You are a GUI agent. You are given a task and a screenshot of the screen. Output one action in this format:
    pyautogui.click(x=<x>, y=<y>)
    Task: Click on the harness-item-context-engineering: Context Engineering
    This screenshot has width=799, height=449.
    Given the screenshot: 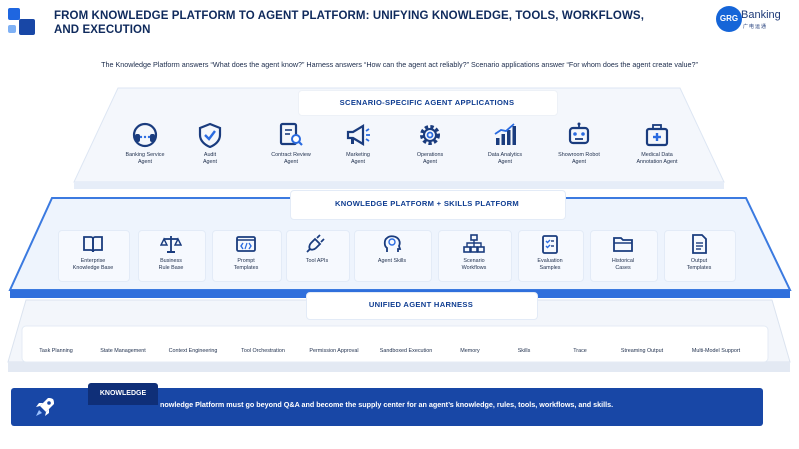 What is the action you would take?
    pyautogui.click(x=193, y=351)
    